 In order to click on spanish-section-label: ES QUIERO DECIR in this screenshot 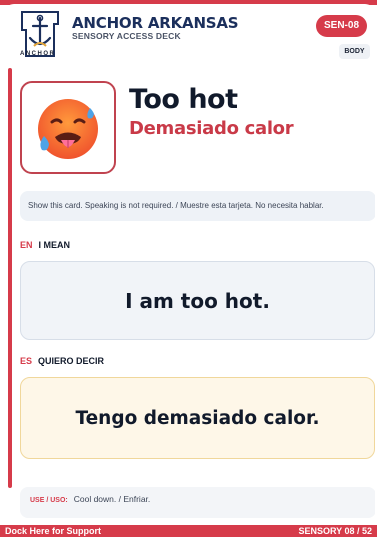, I will do `click(62, 361)`.